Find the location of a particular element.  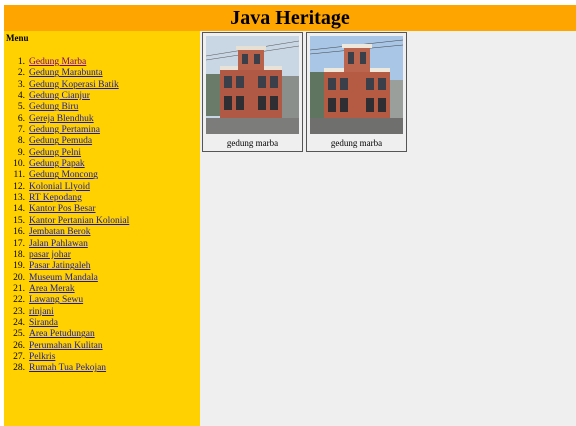

menu-item-link: Gedung Pelni is located at coordinates (55, 153).